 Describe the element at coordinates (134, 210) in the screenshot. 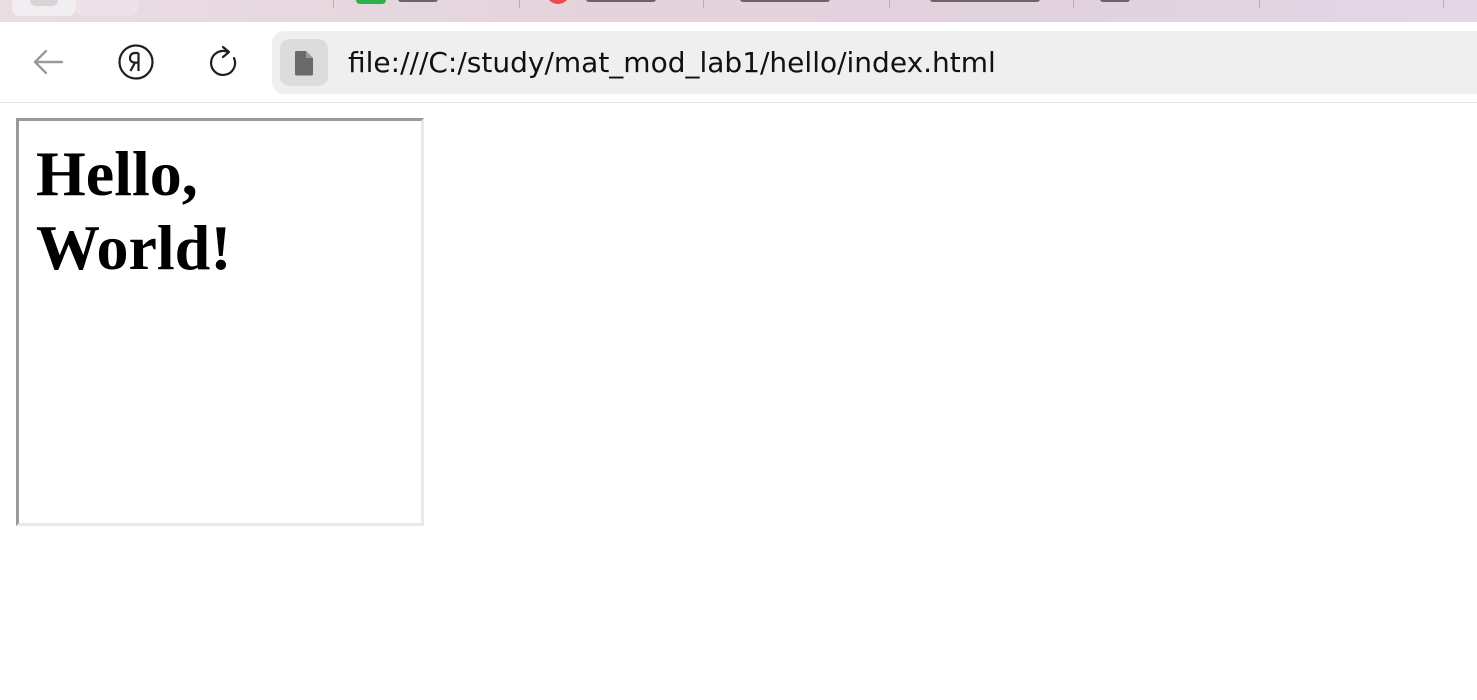

I see `page-heading: Hello, World!` at that location.